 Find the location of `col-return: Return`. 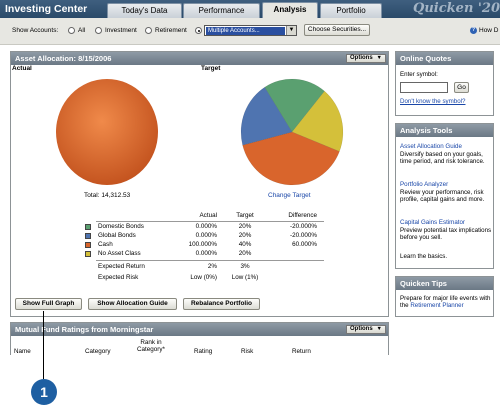

col-return: Return is located at coordinates (301, 351).